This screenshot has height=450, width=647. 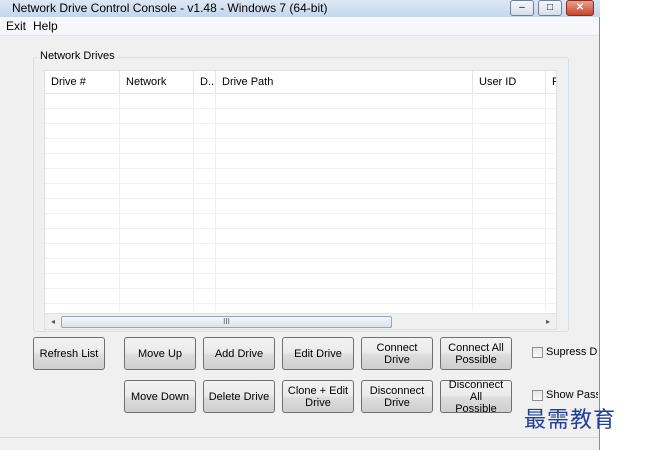 What do you see at coordinates (318, 402) in the screenshot?
I see `clone-edit-label-line2: Drive` at bounding box center [318, 402].